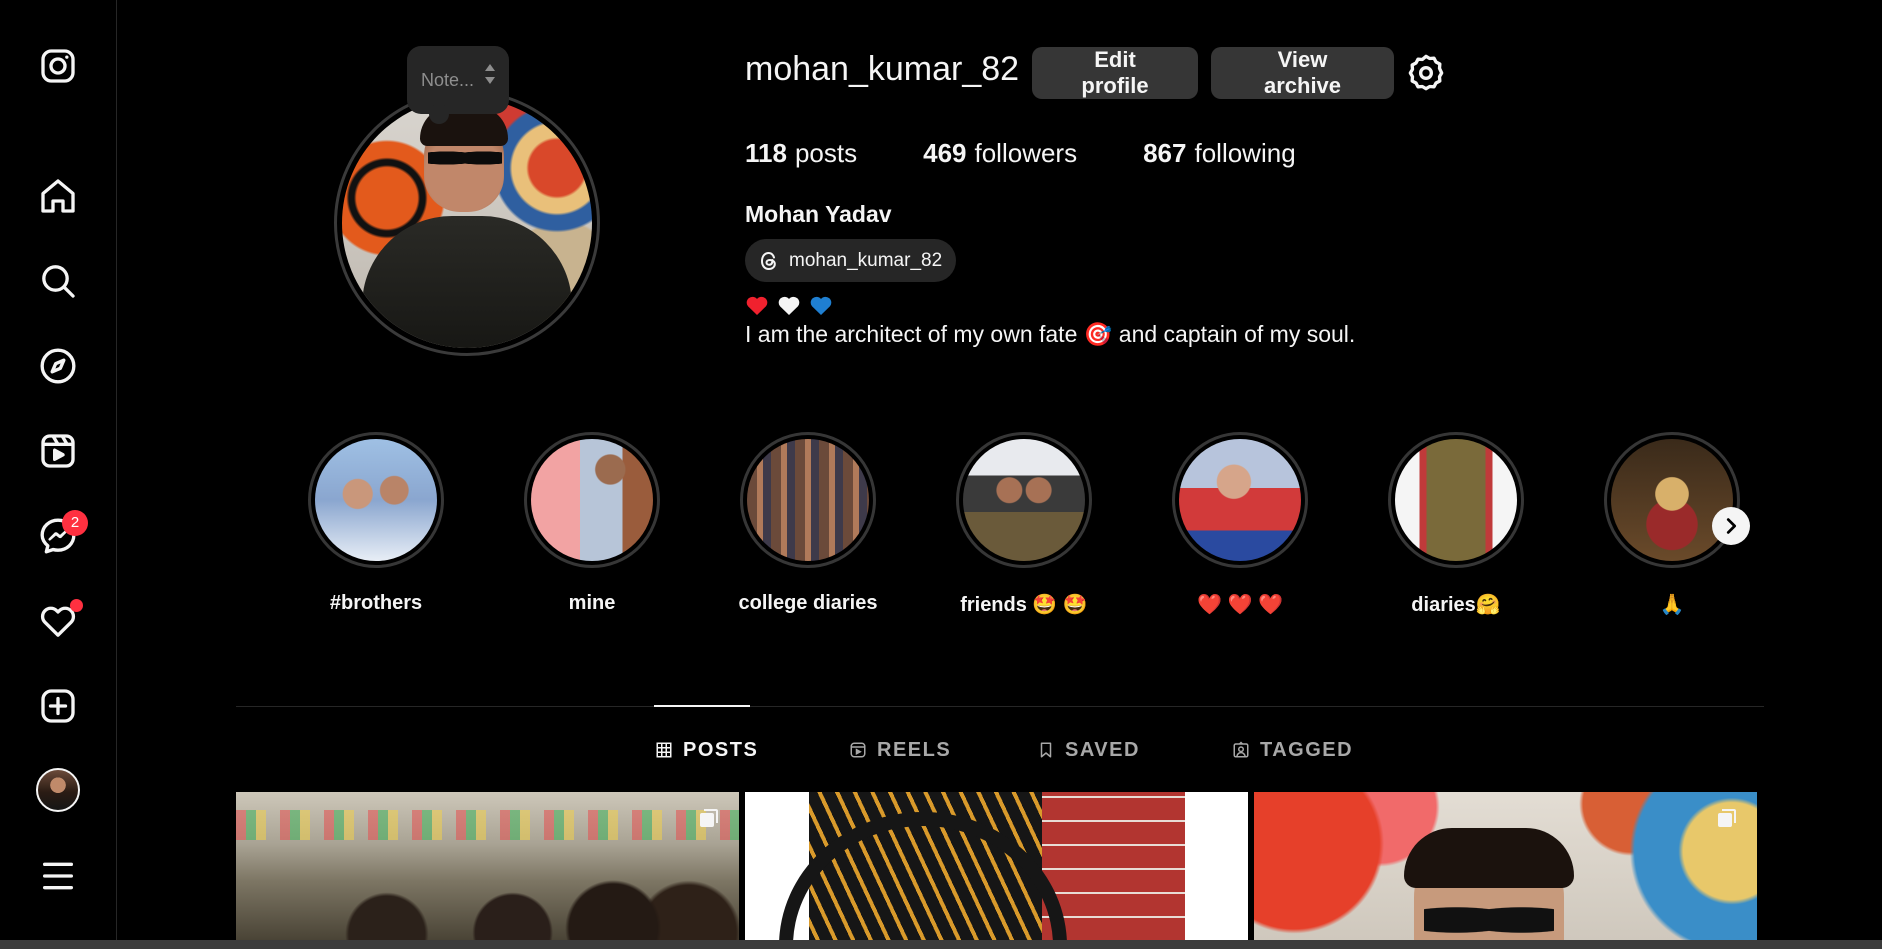  I want to click on following-label: following, so click(1245, 153).